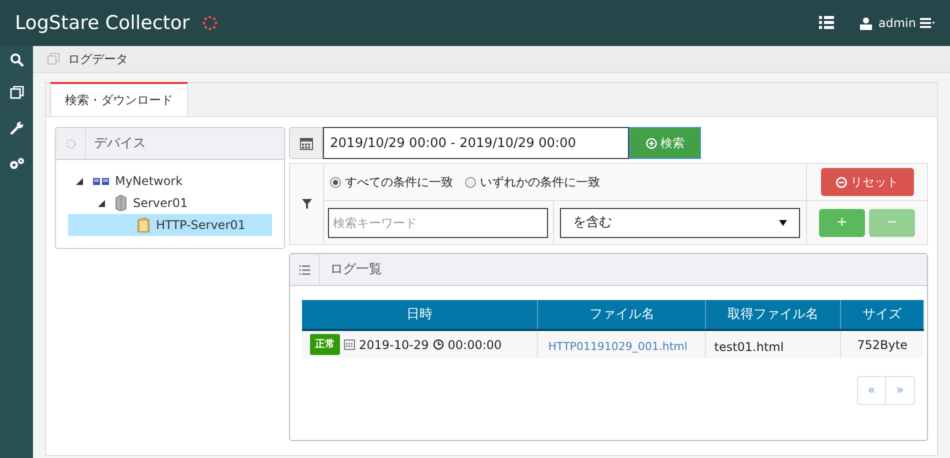  I want to click on user-name: admin, so click(897, 23).